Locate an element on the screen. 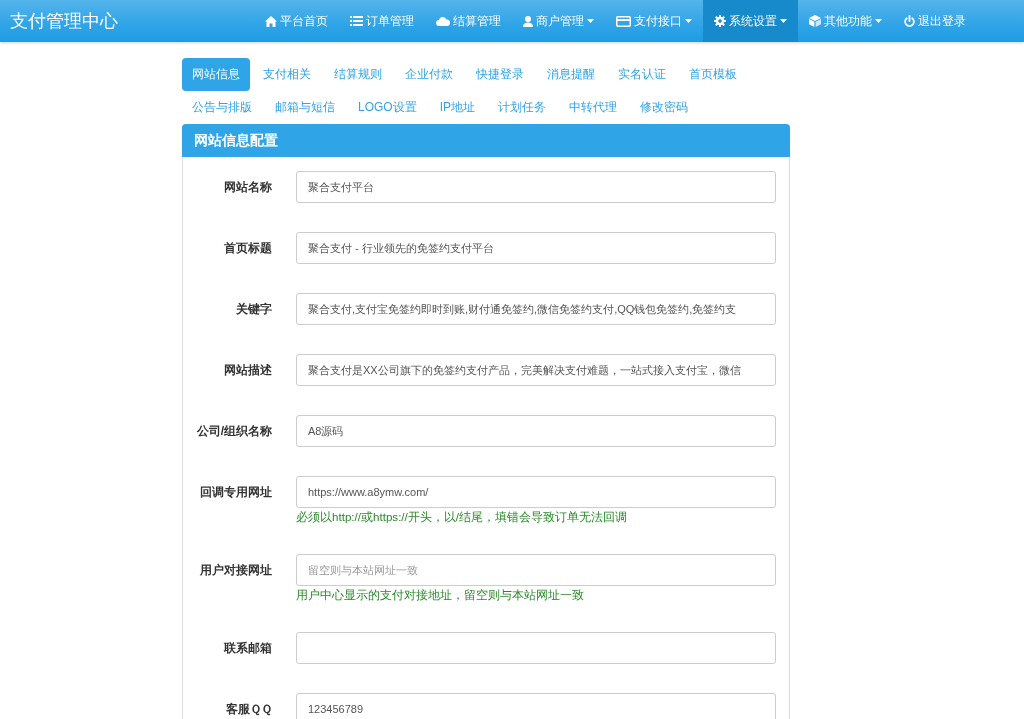  field-label: 网站名称 is located at coordinates (247, 187).